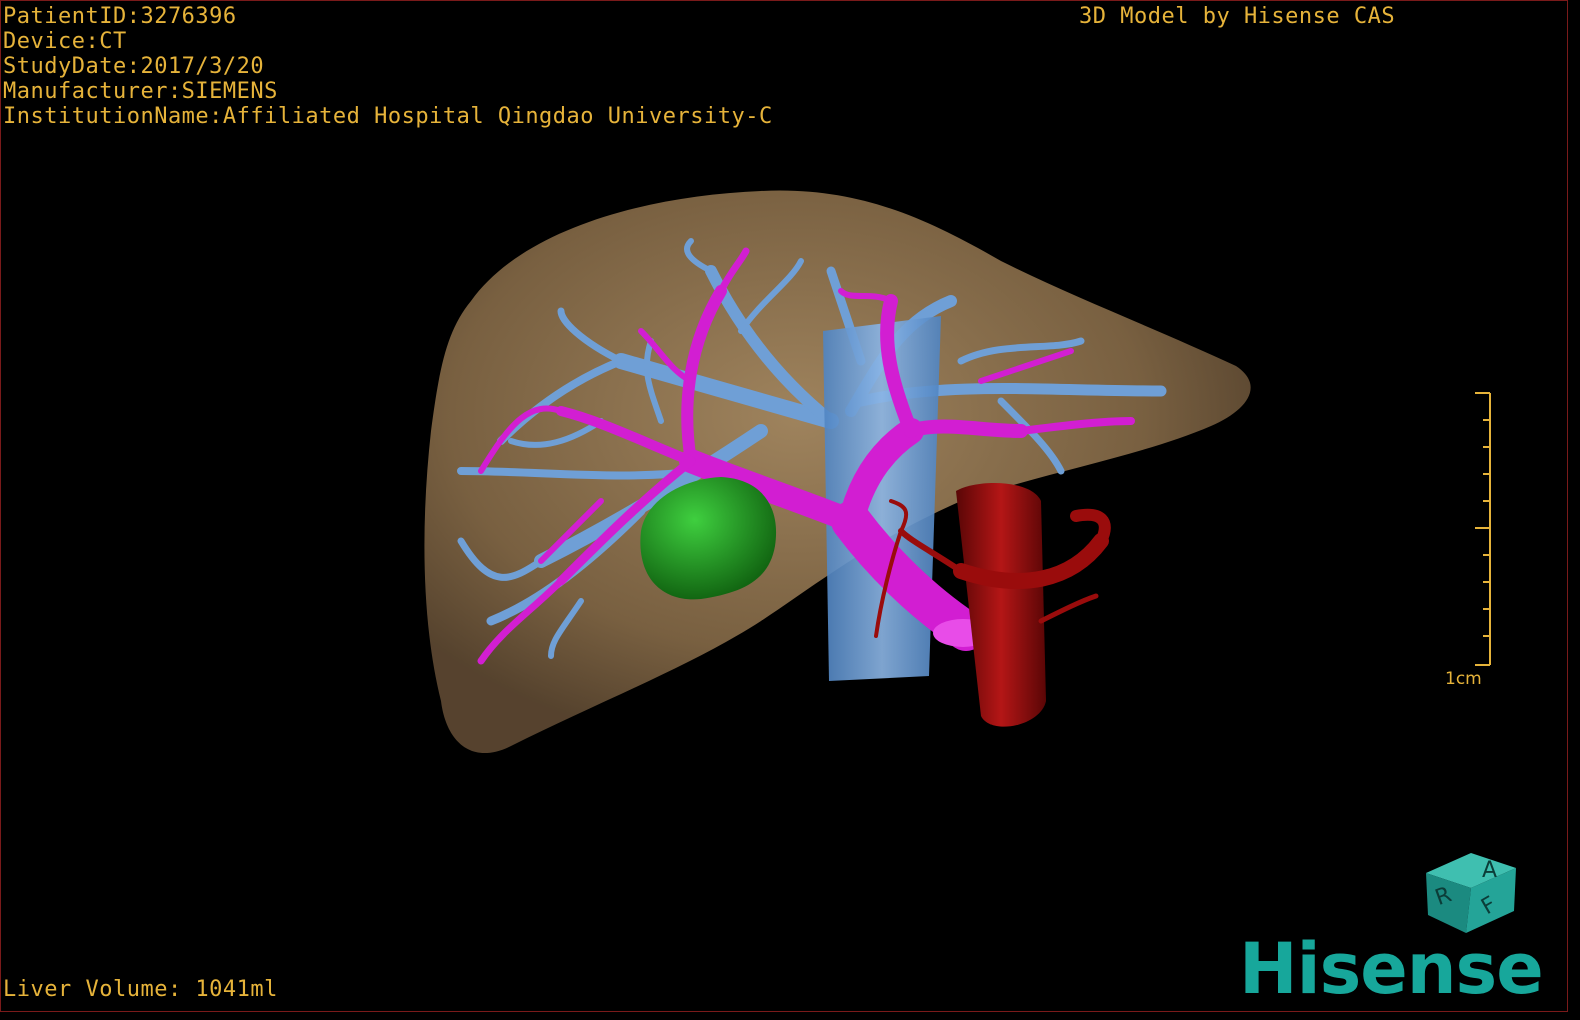  What do you see at coordinates (1237, 16) in the screenshot?
I see `brand-title: 3D Model by Hisense CAS` at bounding box center [1237, 16].